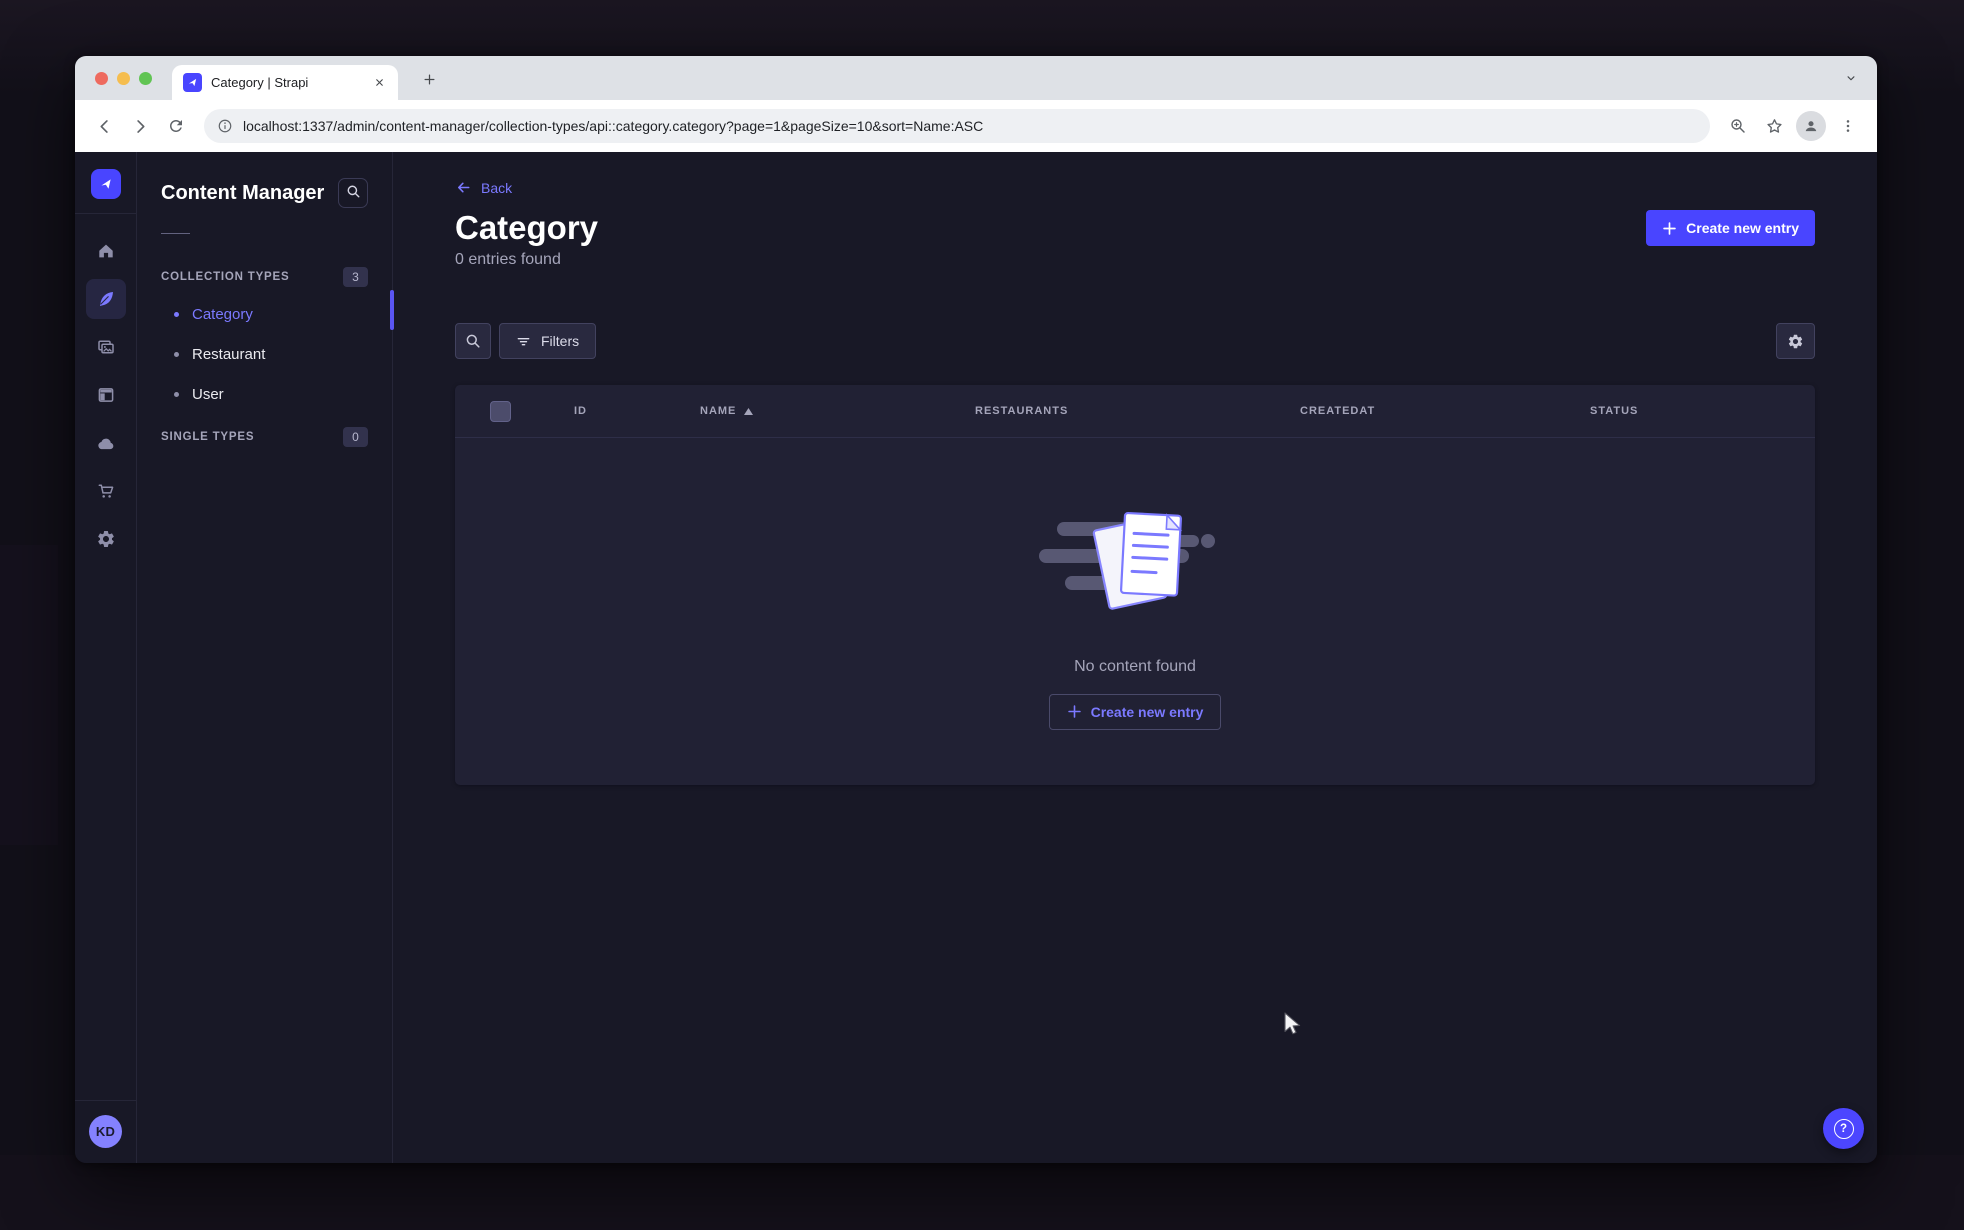 This screenshot has height=1230, width=1964. I want to click on content-search-button, so click(353, 193).